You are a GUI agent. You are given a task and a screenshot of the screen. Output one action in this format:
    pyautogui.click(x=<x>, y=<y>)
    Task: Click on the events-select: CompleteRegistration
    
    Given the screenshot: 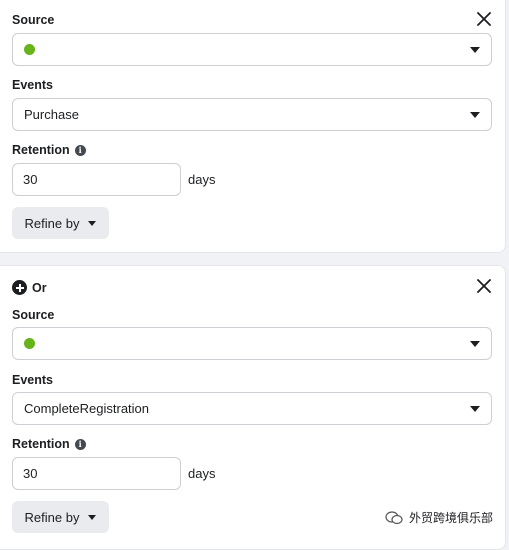 What is the action you would take?
    pyautogui.click(x=252, y=408)
    